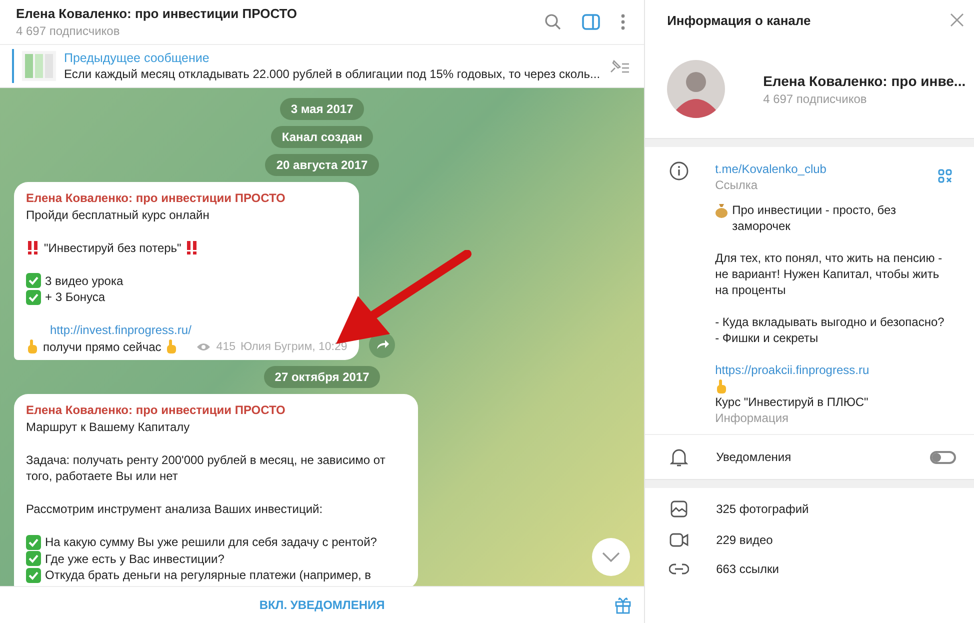  I want to click on message-text: Рассмотрим инструмент анализа Ваших инвестиций:, so click(174, 509).